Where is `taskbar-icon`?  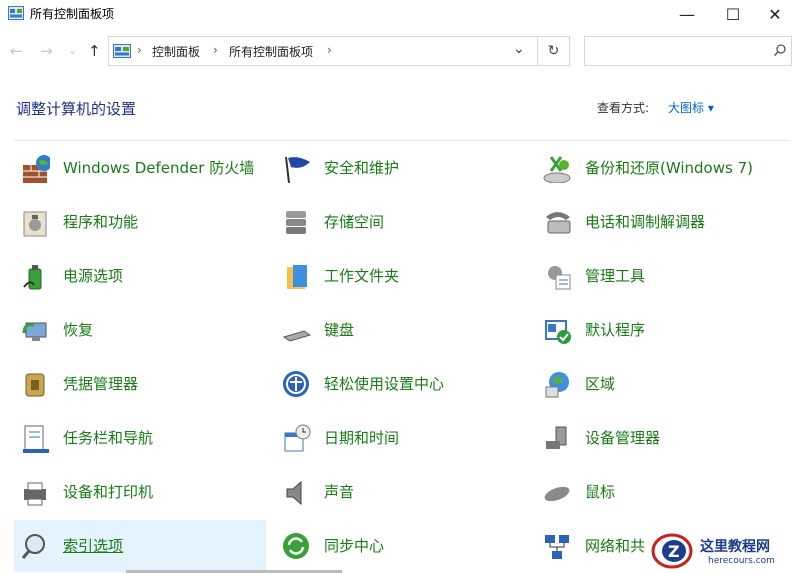 taskbar-icon is located at coordinates (35, 438).